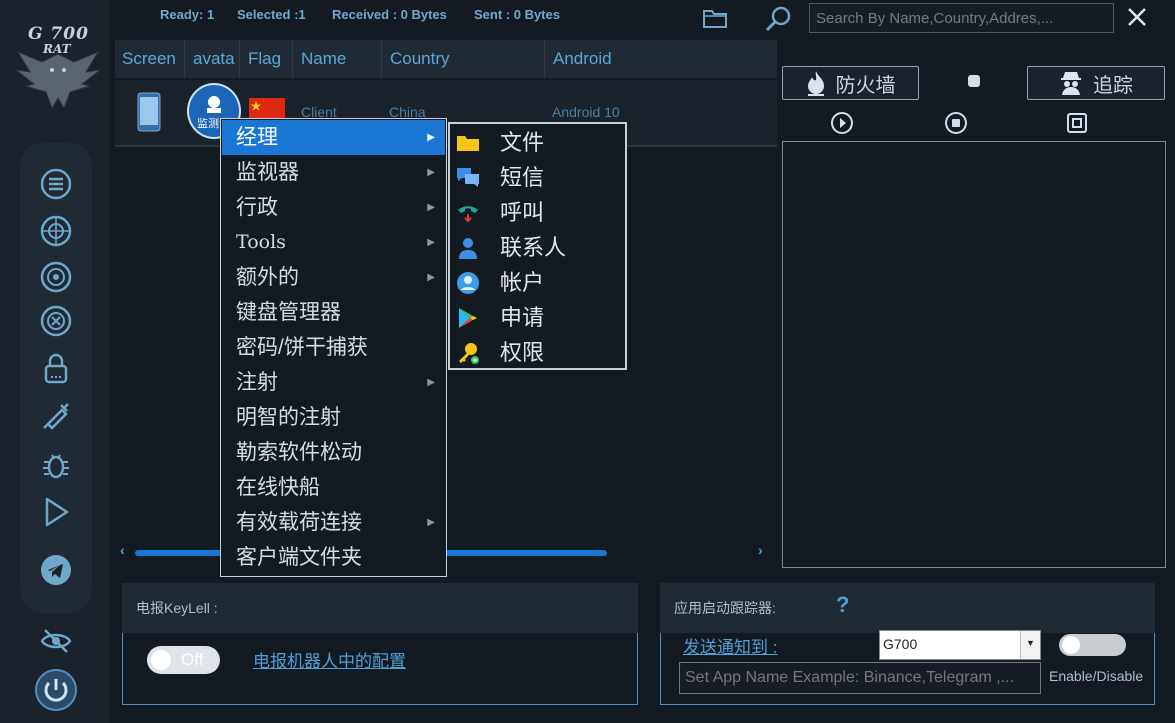 Image resolution: width=1175 pixels, height=723 pixels. What do you see at coordinates (961, 18) in the screenshot?
I see `search-input` at bounding box center [961, 18].